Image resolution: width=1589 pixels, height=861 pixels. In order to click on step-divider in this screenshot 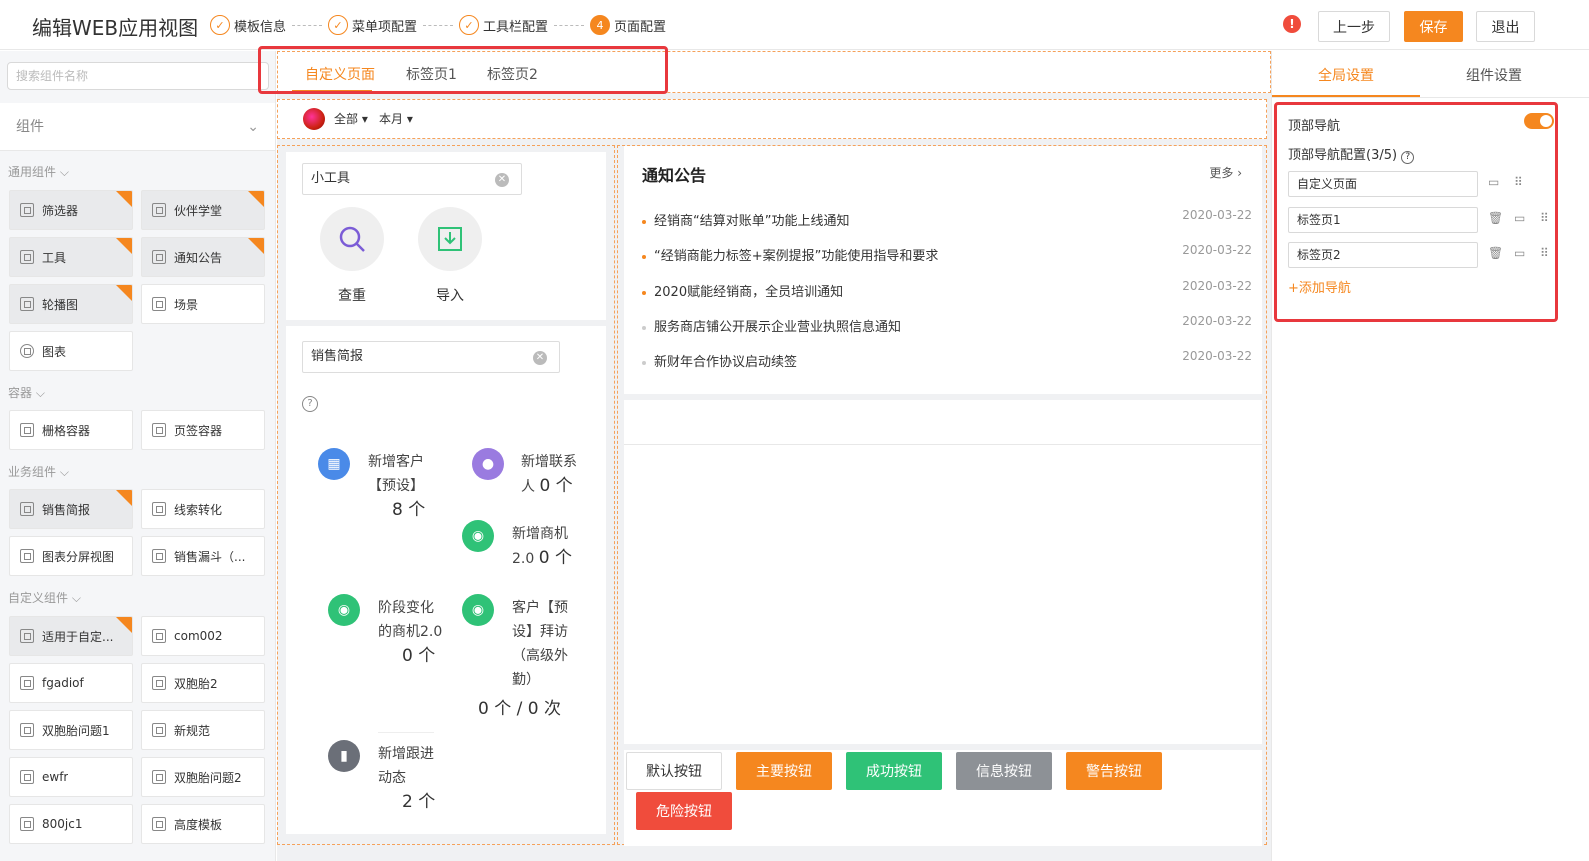, I will do `click(438, 25)`.